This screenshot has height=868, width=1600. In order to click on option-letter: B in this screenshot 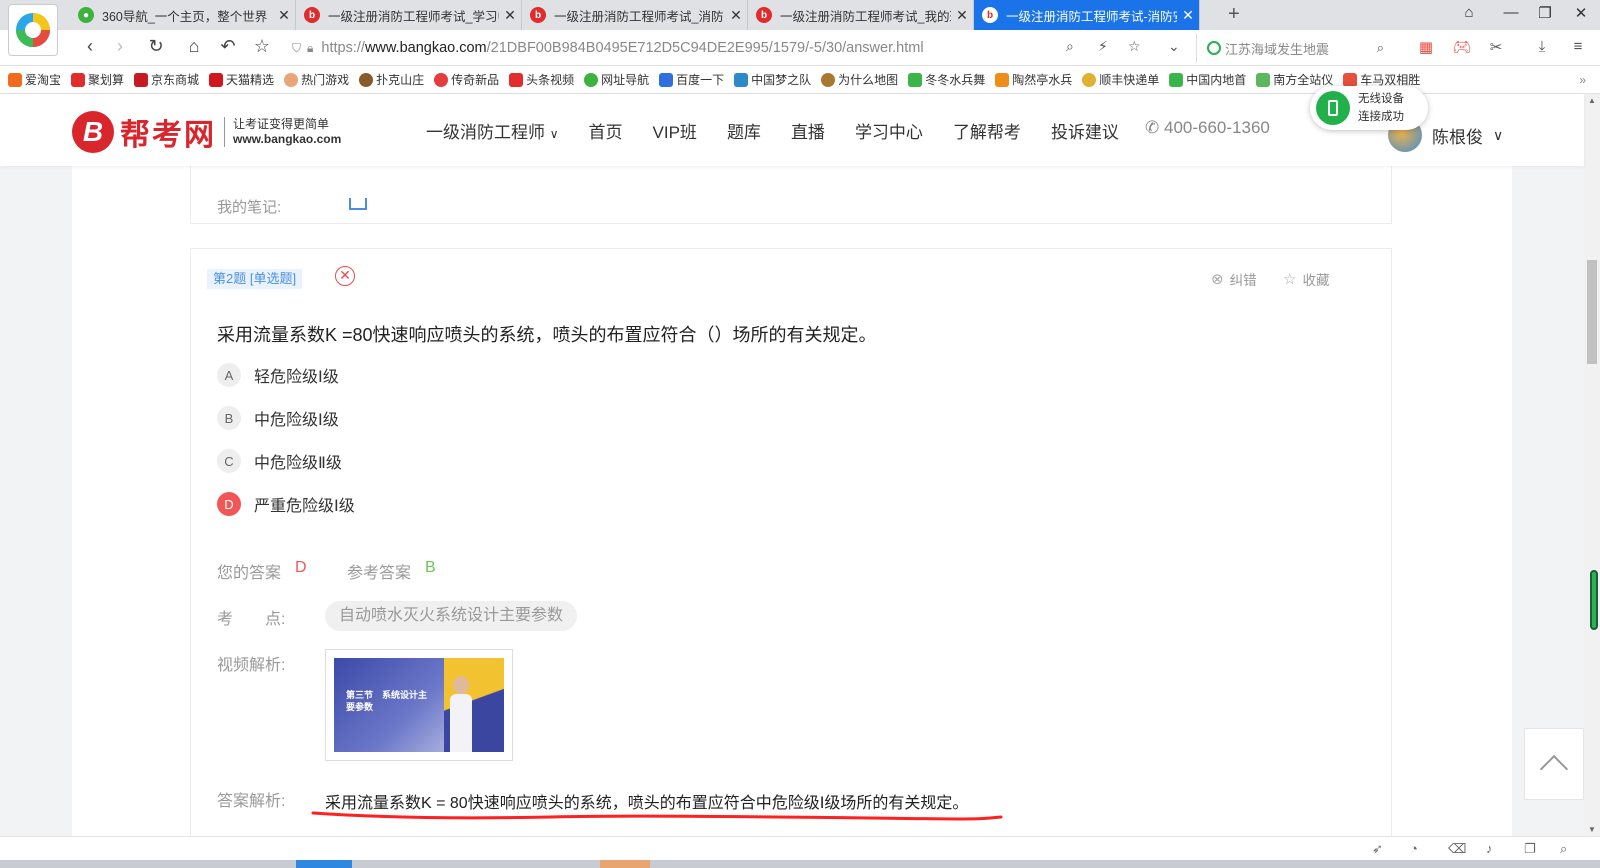, I will do `click(229, 418)`.